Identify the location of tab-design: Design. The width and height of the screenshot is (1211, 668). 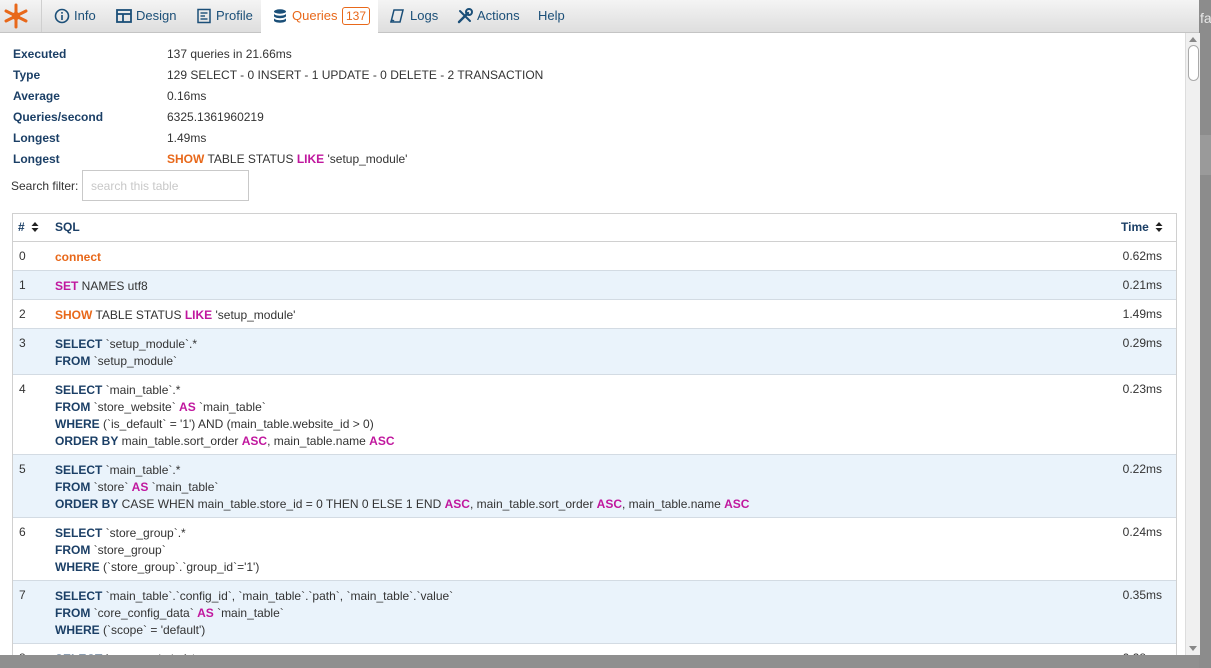
(147, 16).